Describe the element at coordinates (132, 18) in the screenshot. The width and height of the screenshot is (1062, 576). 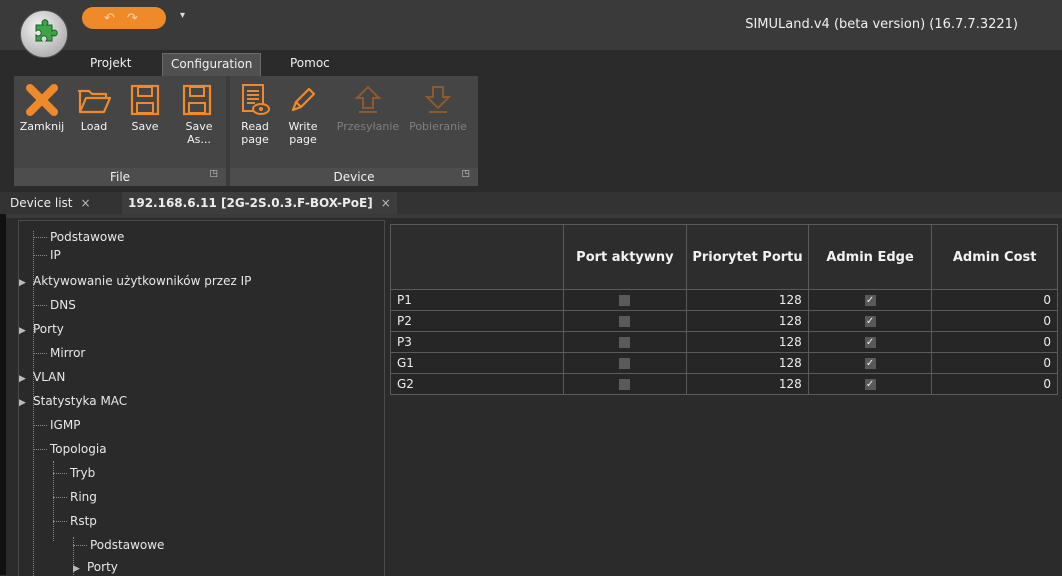
I see `redo-icon: ↷` at that location.